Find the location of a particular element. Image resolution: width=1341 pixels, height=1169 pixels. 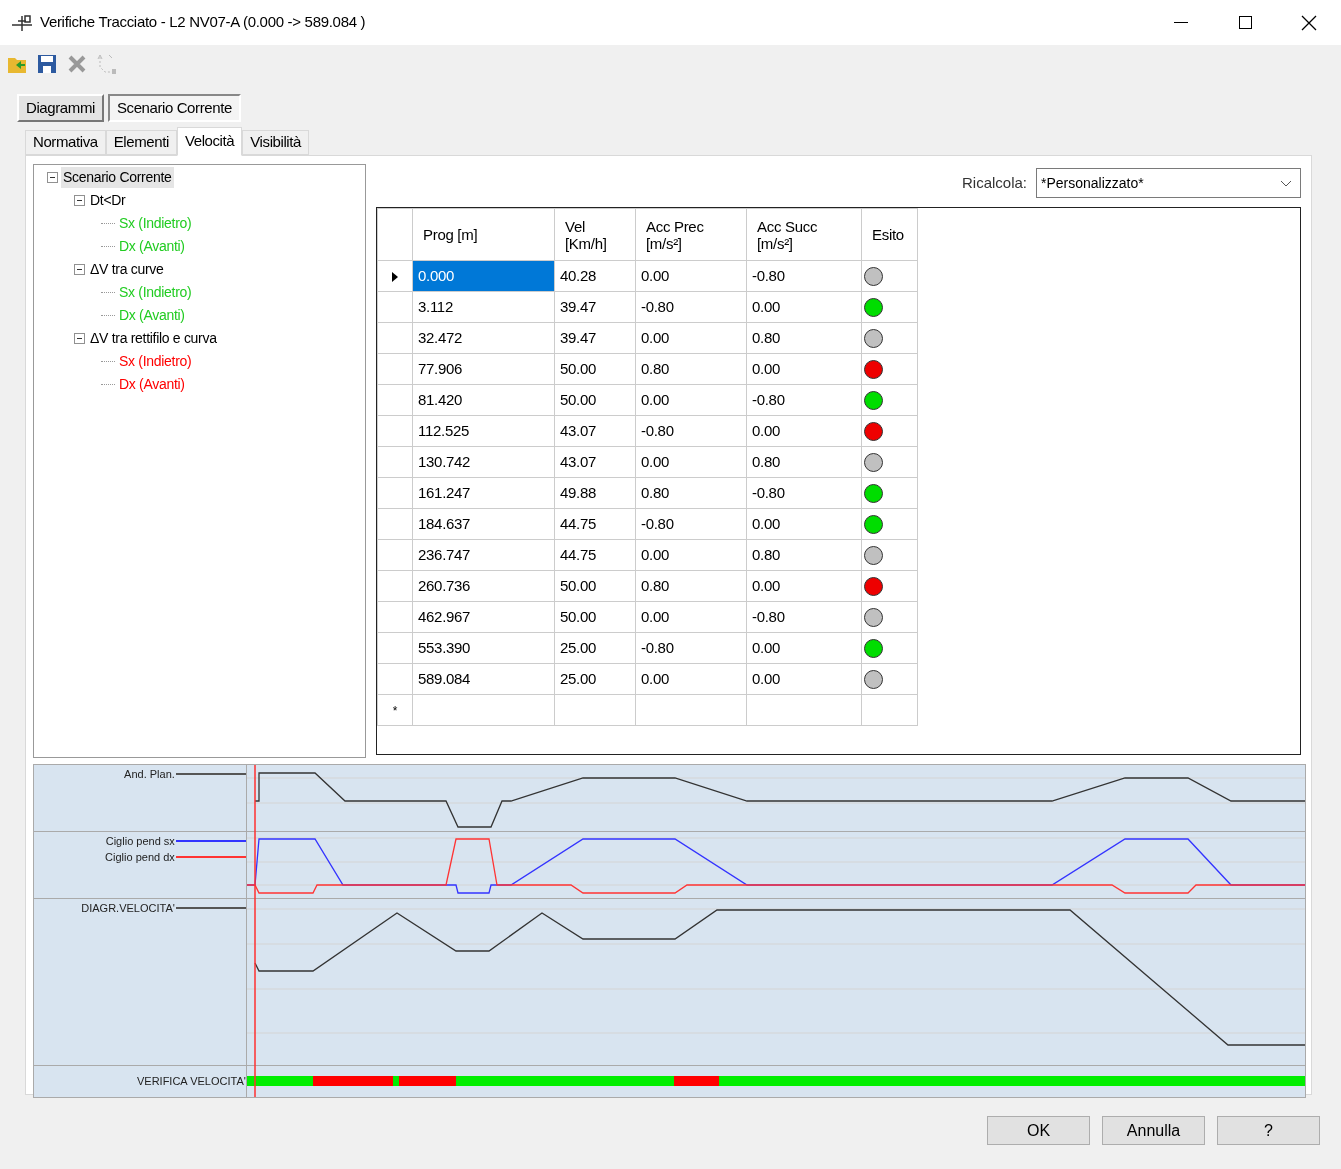

maximize-icon is located at coordinates (1245, 22).